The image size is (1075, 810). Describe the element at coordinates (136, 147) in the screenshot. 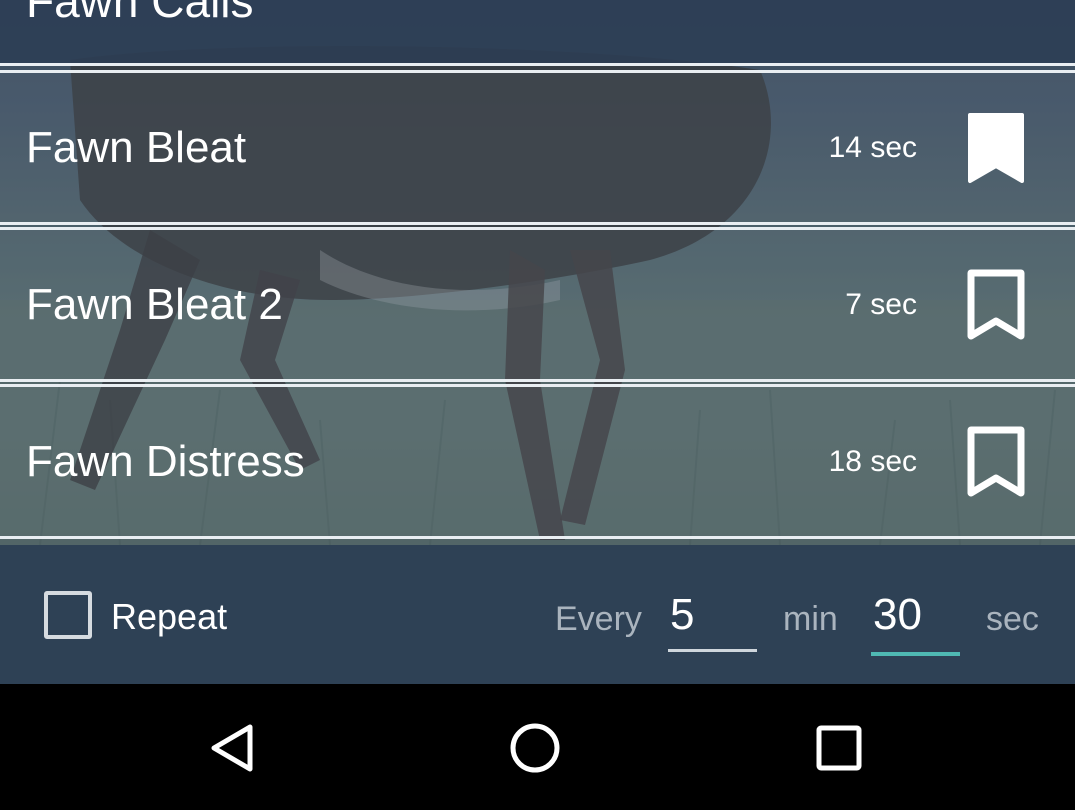

I see `call-name: Fawn Bleat` at that location.